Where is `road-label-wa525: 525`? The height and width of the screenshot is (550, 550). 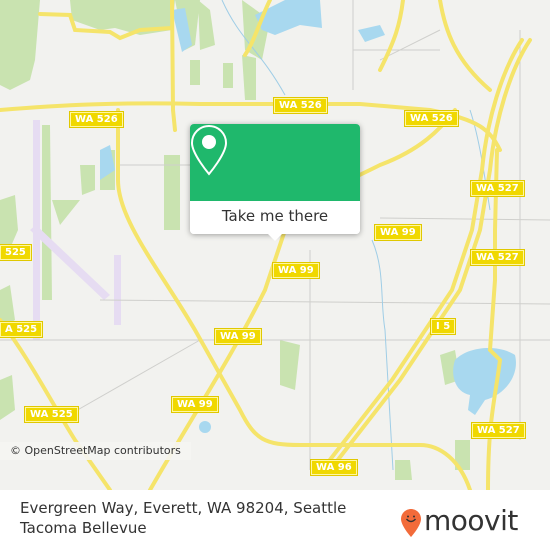 road-label-wa525: 525 is located at coordinates (16, 252).